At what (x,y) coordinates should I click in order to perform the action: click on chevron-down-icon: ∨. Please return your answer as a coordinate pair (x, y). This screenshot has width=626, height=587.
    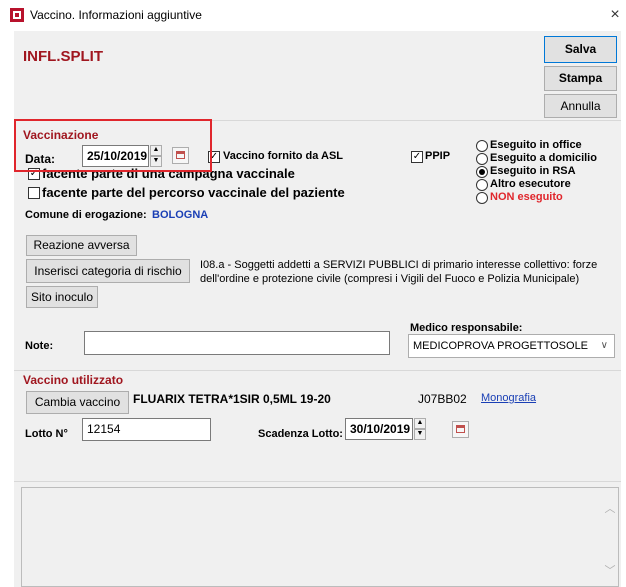
    Looking at the image, I should click on (604, 345).